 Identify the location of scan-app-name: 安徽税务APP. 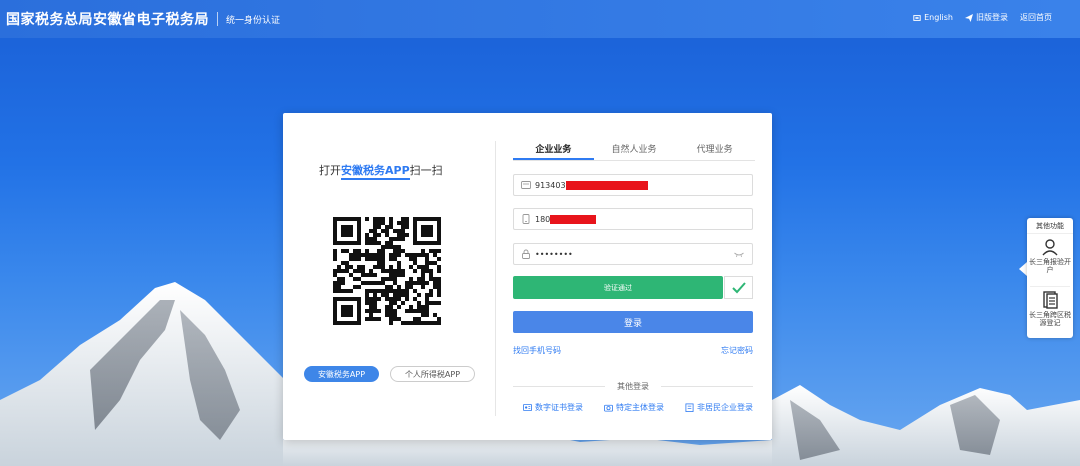
(375, 172).